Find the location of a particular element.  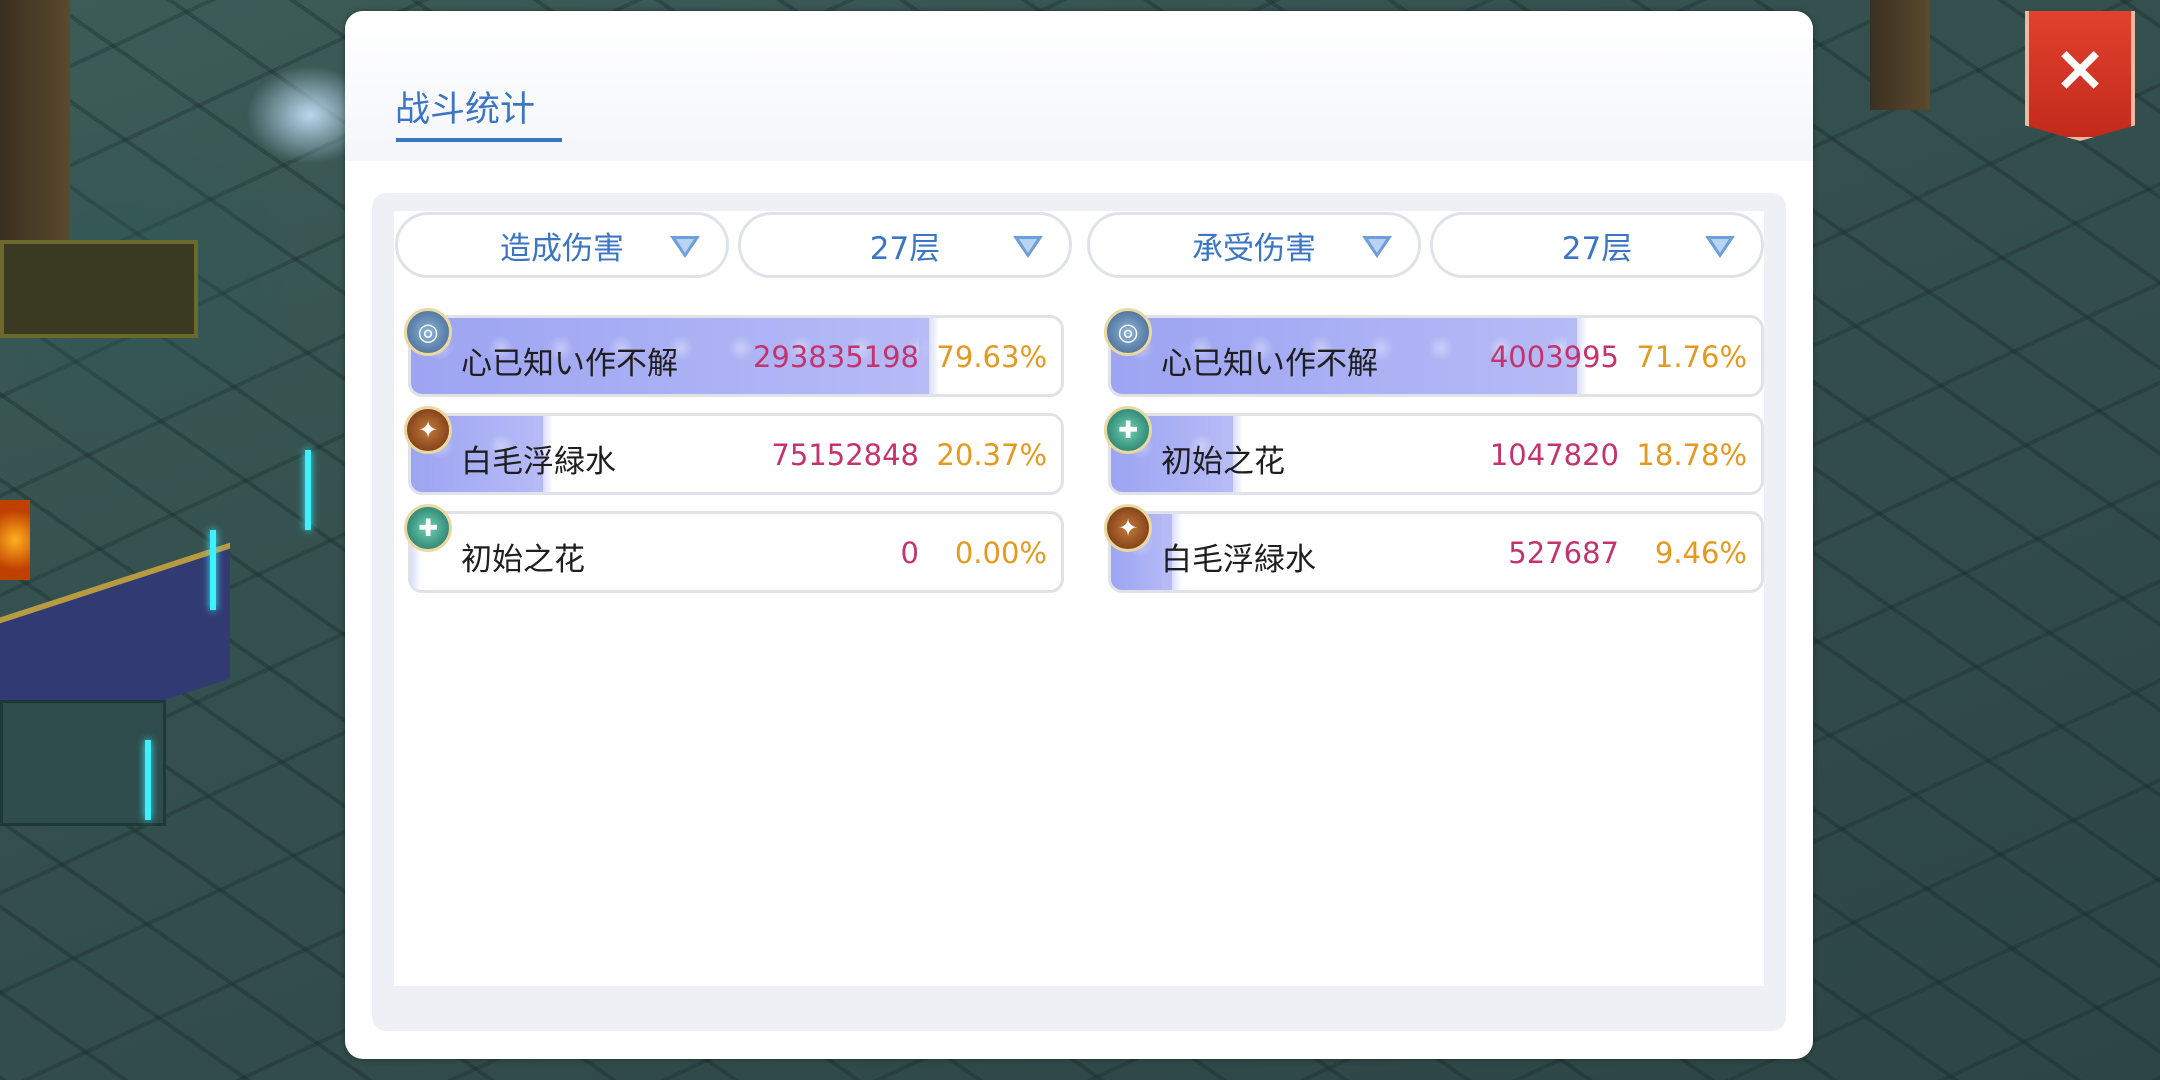

damage-dealt-type-dropdown: 造成伤害 is located at coordinates (562, 245).